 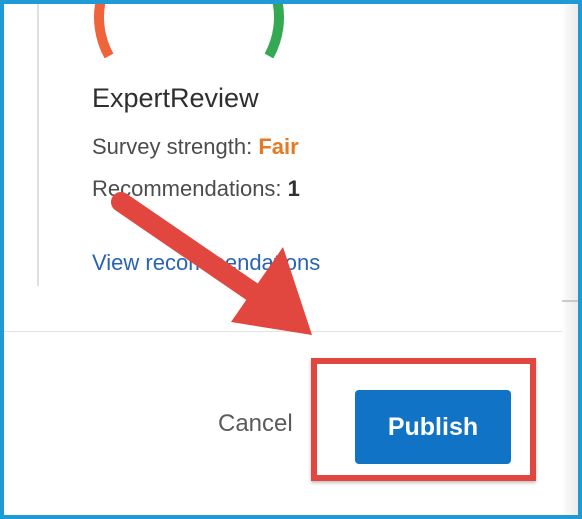 What do you see at coordinates (278, 146) in the screenshot?
I see `survey-strength-value: Fair` at bounding box center [278, 146].